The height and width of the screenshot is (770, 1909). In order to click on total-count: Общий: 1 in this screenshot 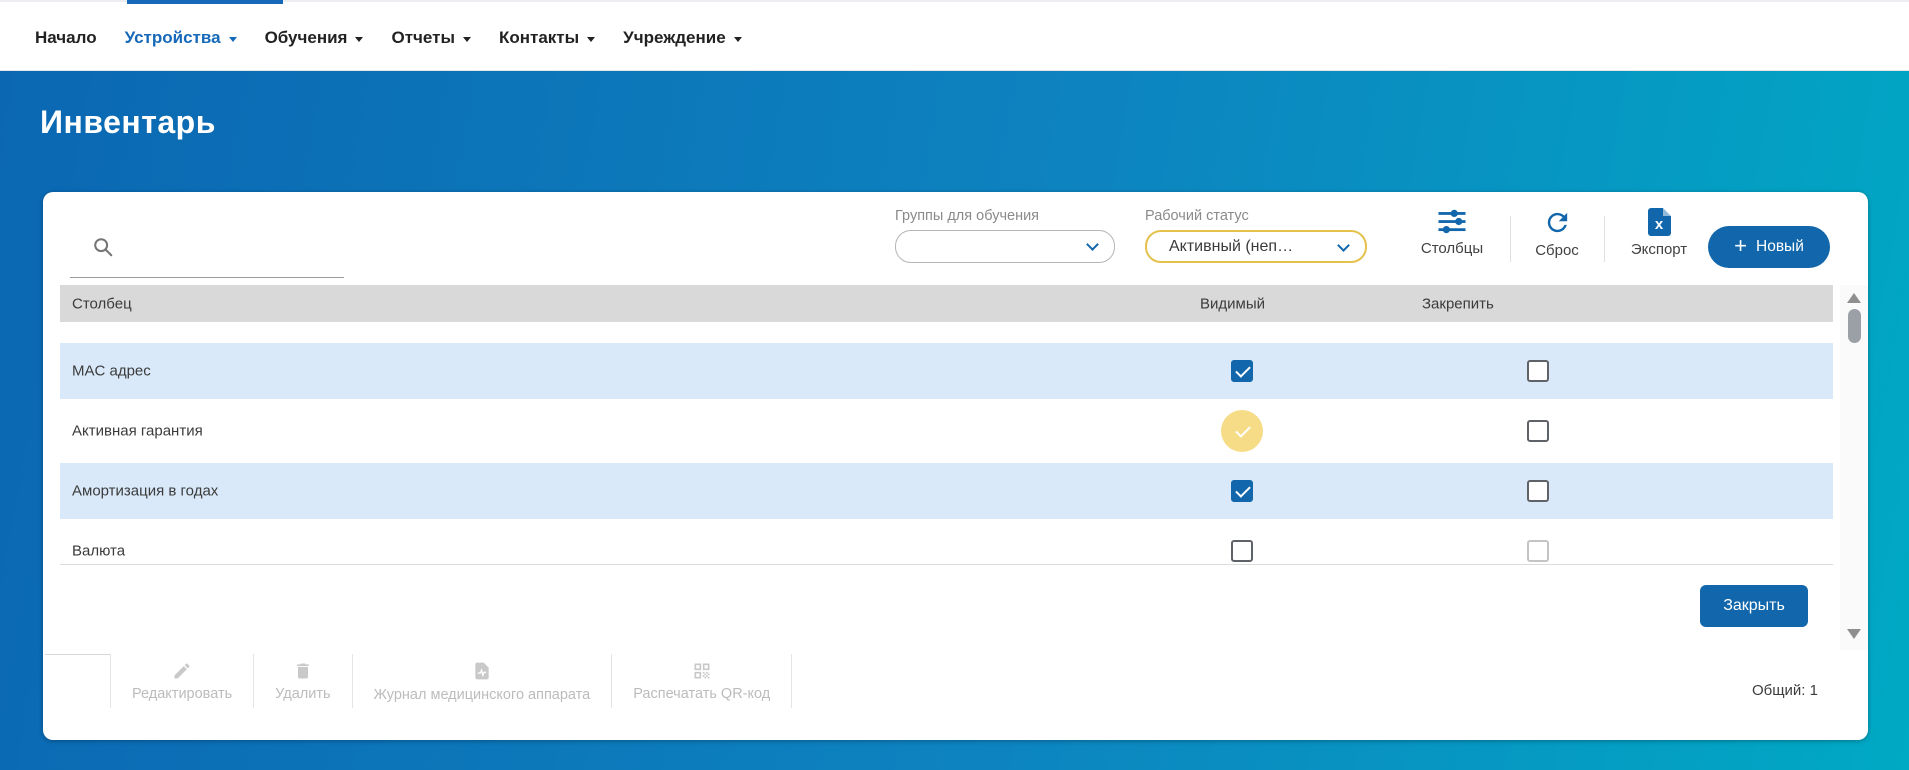, I will do `click(1784, 690)`.